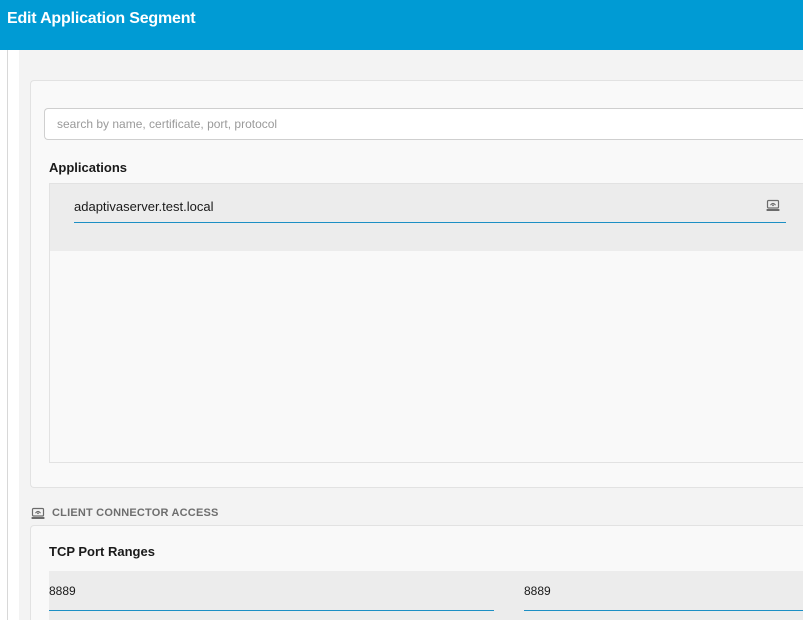 The height and width of the screenshot is (620, 803). What do you see at coordinates (663, 591) in the screenshot?
I see `port-range-end-input` at bounding box center [663, 591].